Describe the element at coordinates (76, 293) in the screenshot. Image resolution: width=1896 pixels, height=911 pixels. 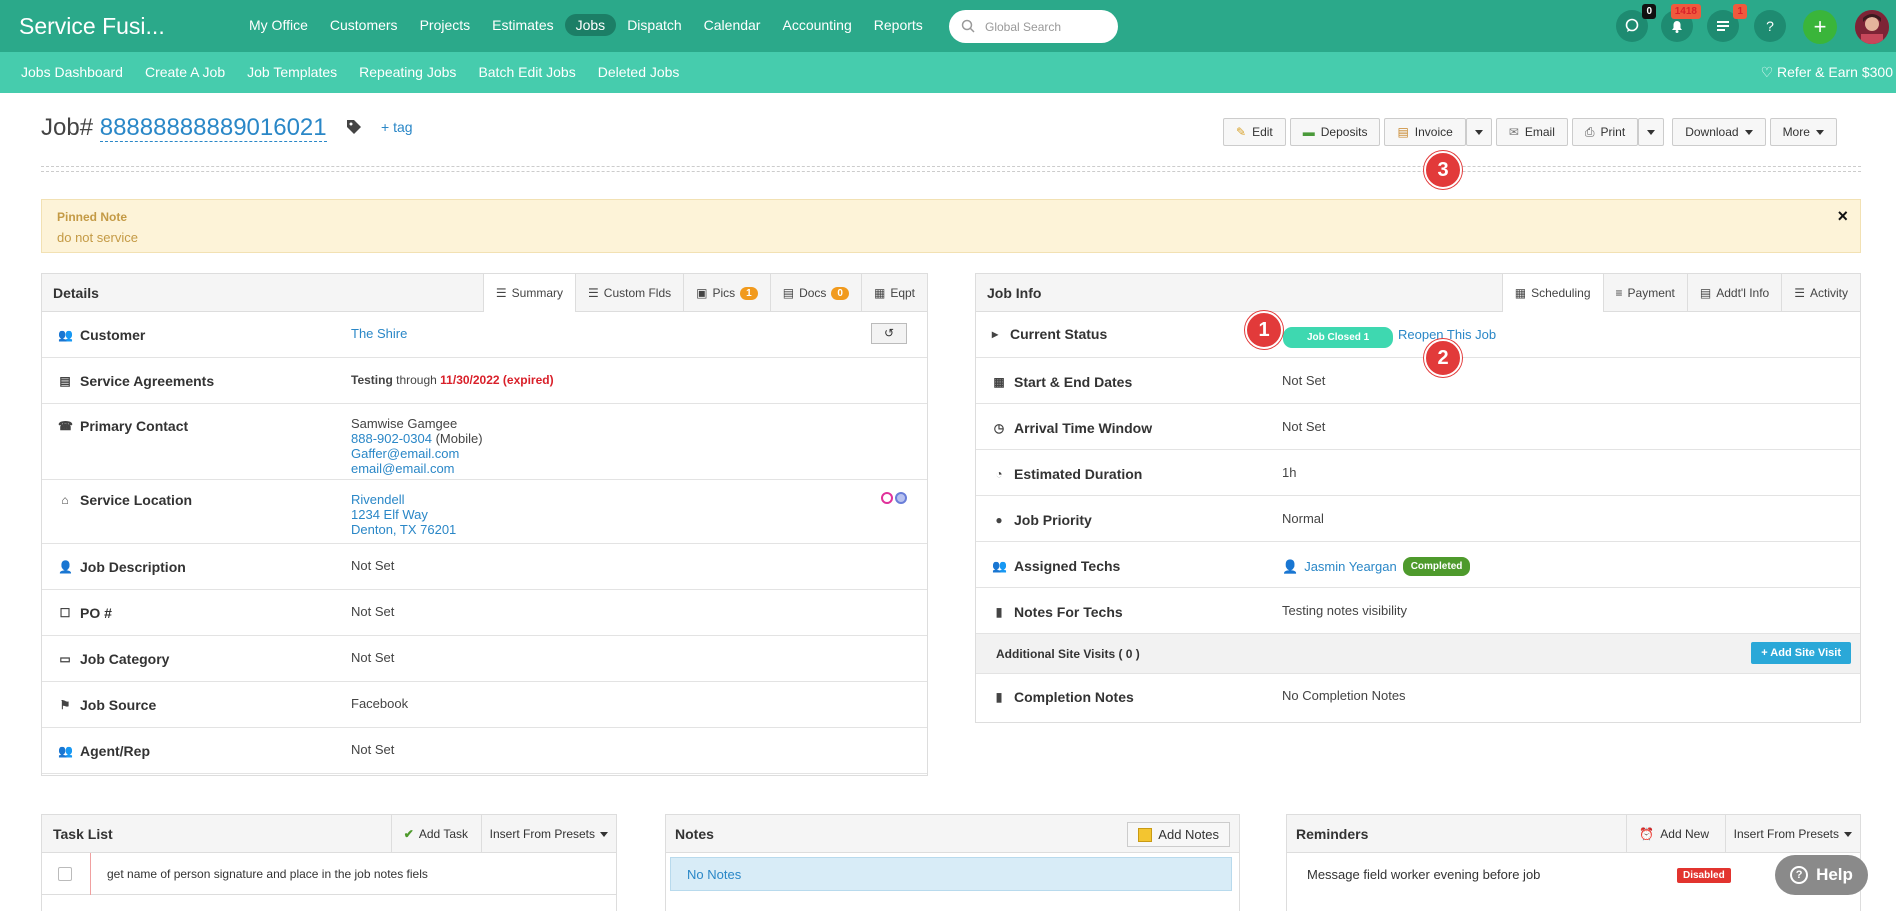
I see `details-title: Details` at that location.